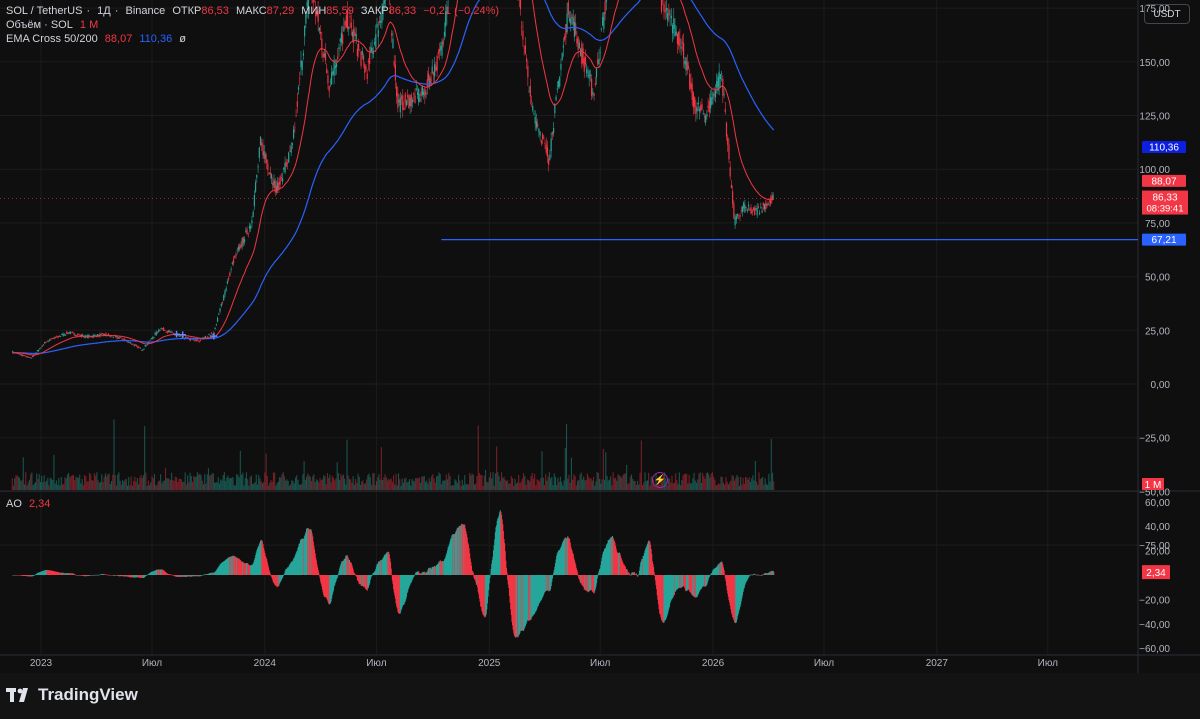 The width and height of the screenshot is (1200, 719). I want to click on volume-legend: Объём · SOL 1 M, so click(54, 25).